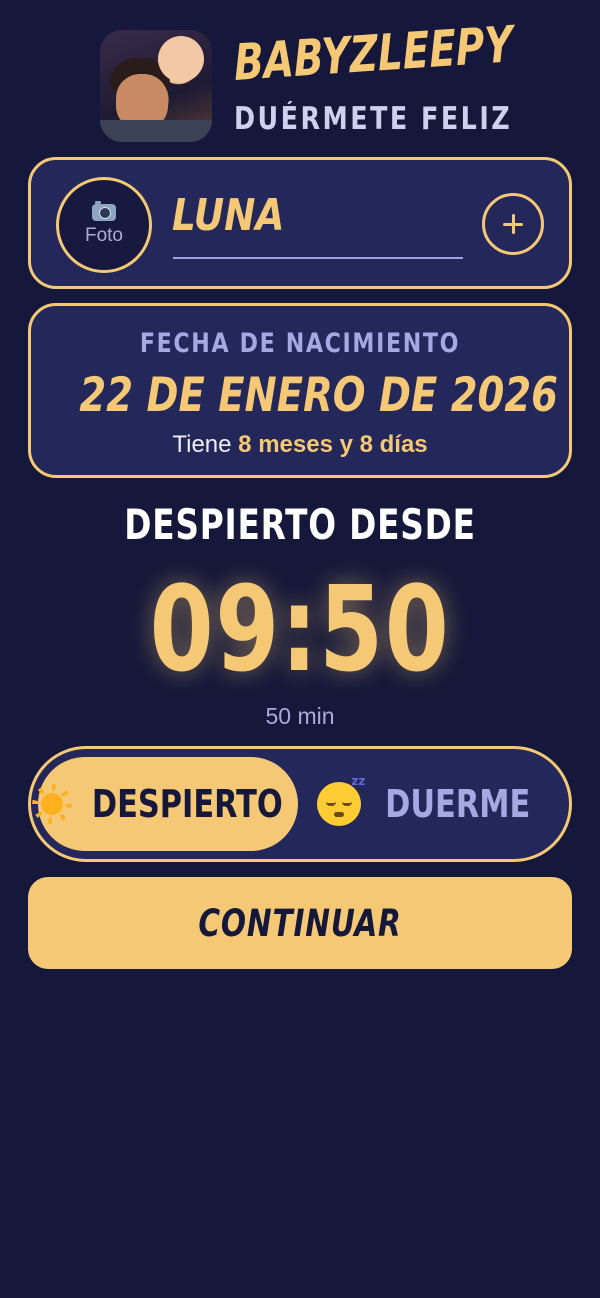 Image resolution: width=600 pixels, height=1298 pixels. I want to click on awake-since-time: 09:50, so click(300, 629).